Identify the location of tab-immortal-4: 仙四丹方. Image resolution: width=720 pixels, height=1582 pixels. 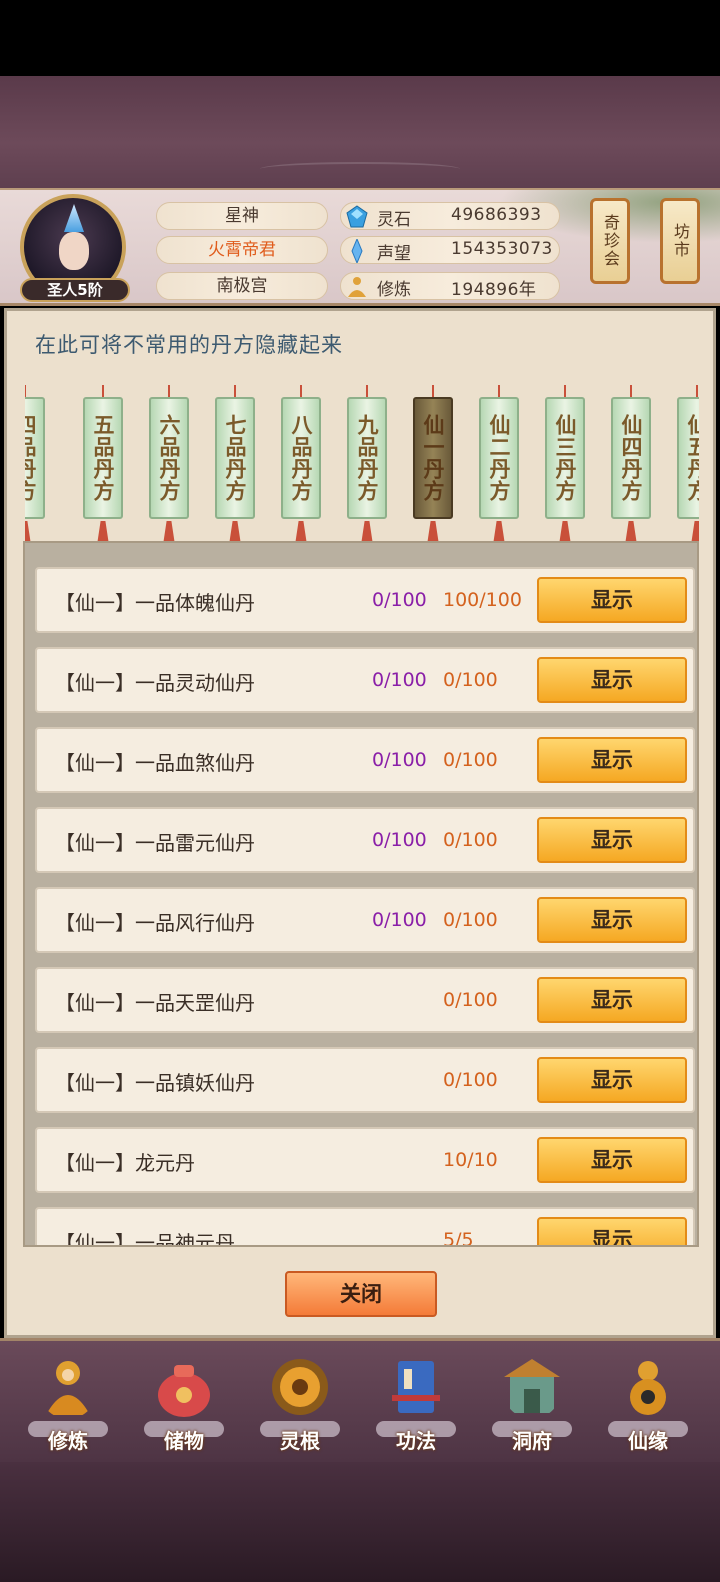
(631, 464).